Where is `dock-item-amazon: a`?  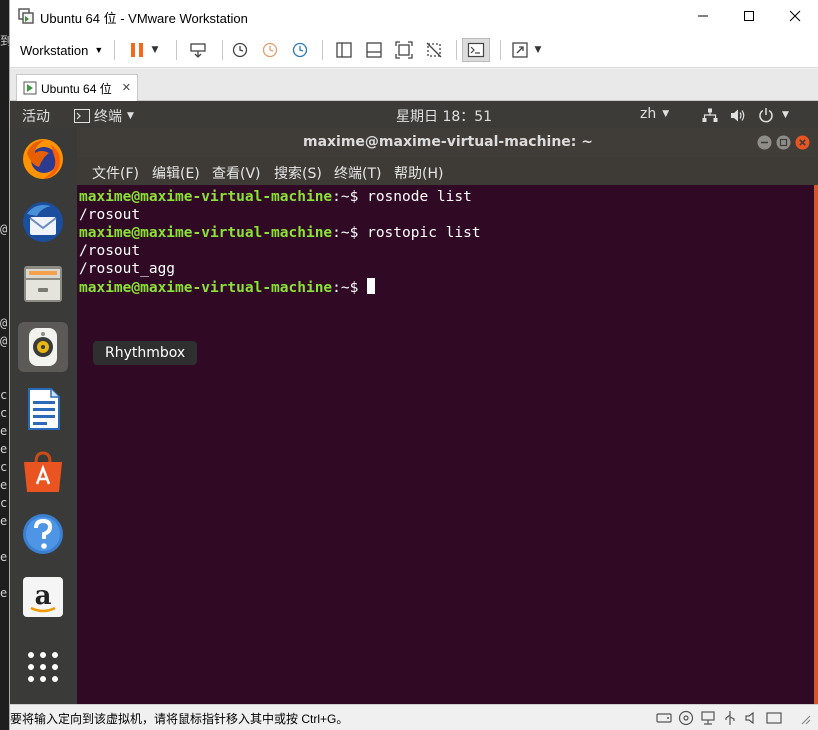
dock-item-amazon: a is located at coordinates (43, 597).